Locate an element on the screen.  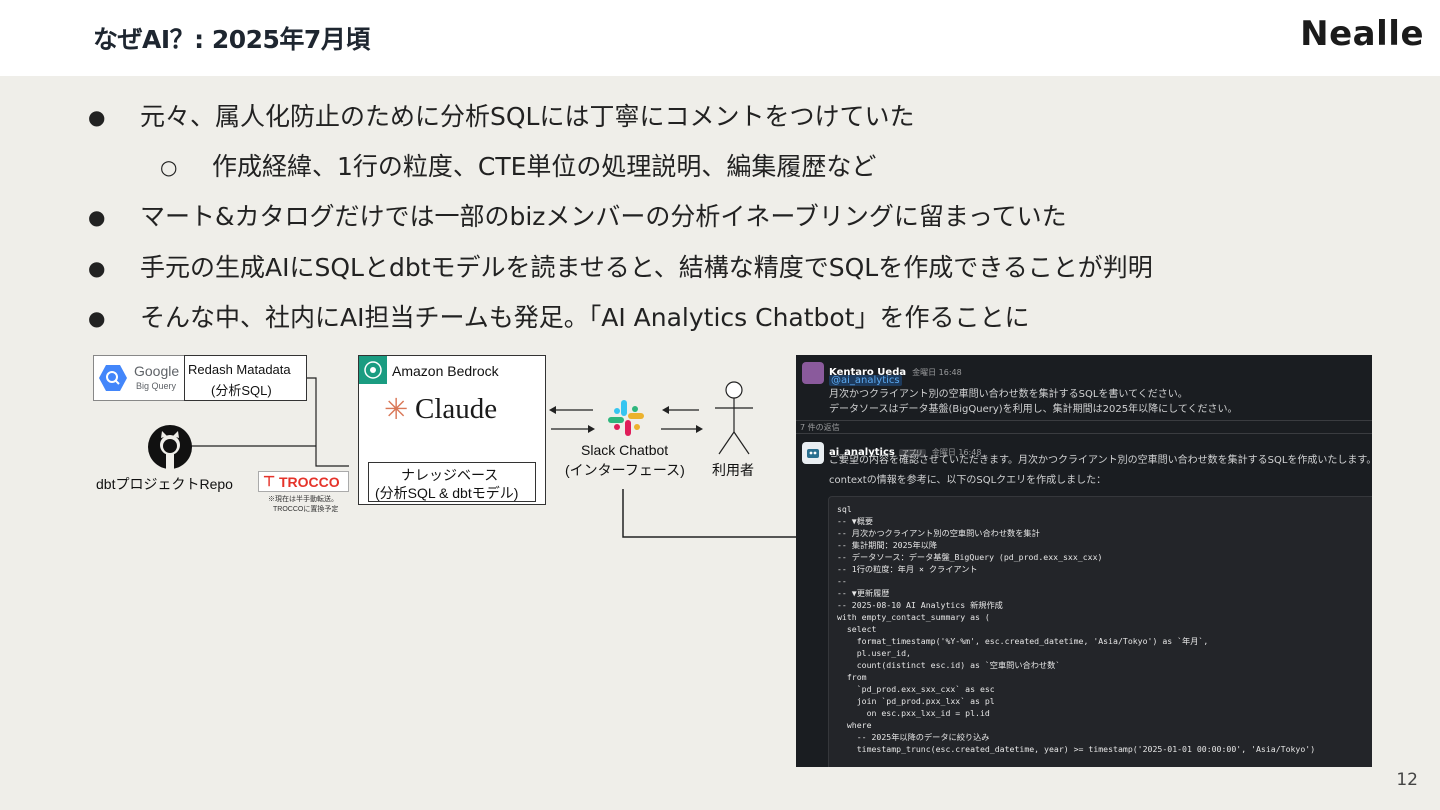
bedrock-label: Amazon Bedrock is located at coordinates (445, 371).